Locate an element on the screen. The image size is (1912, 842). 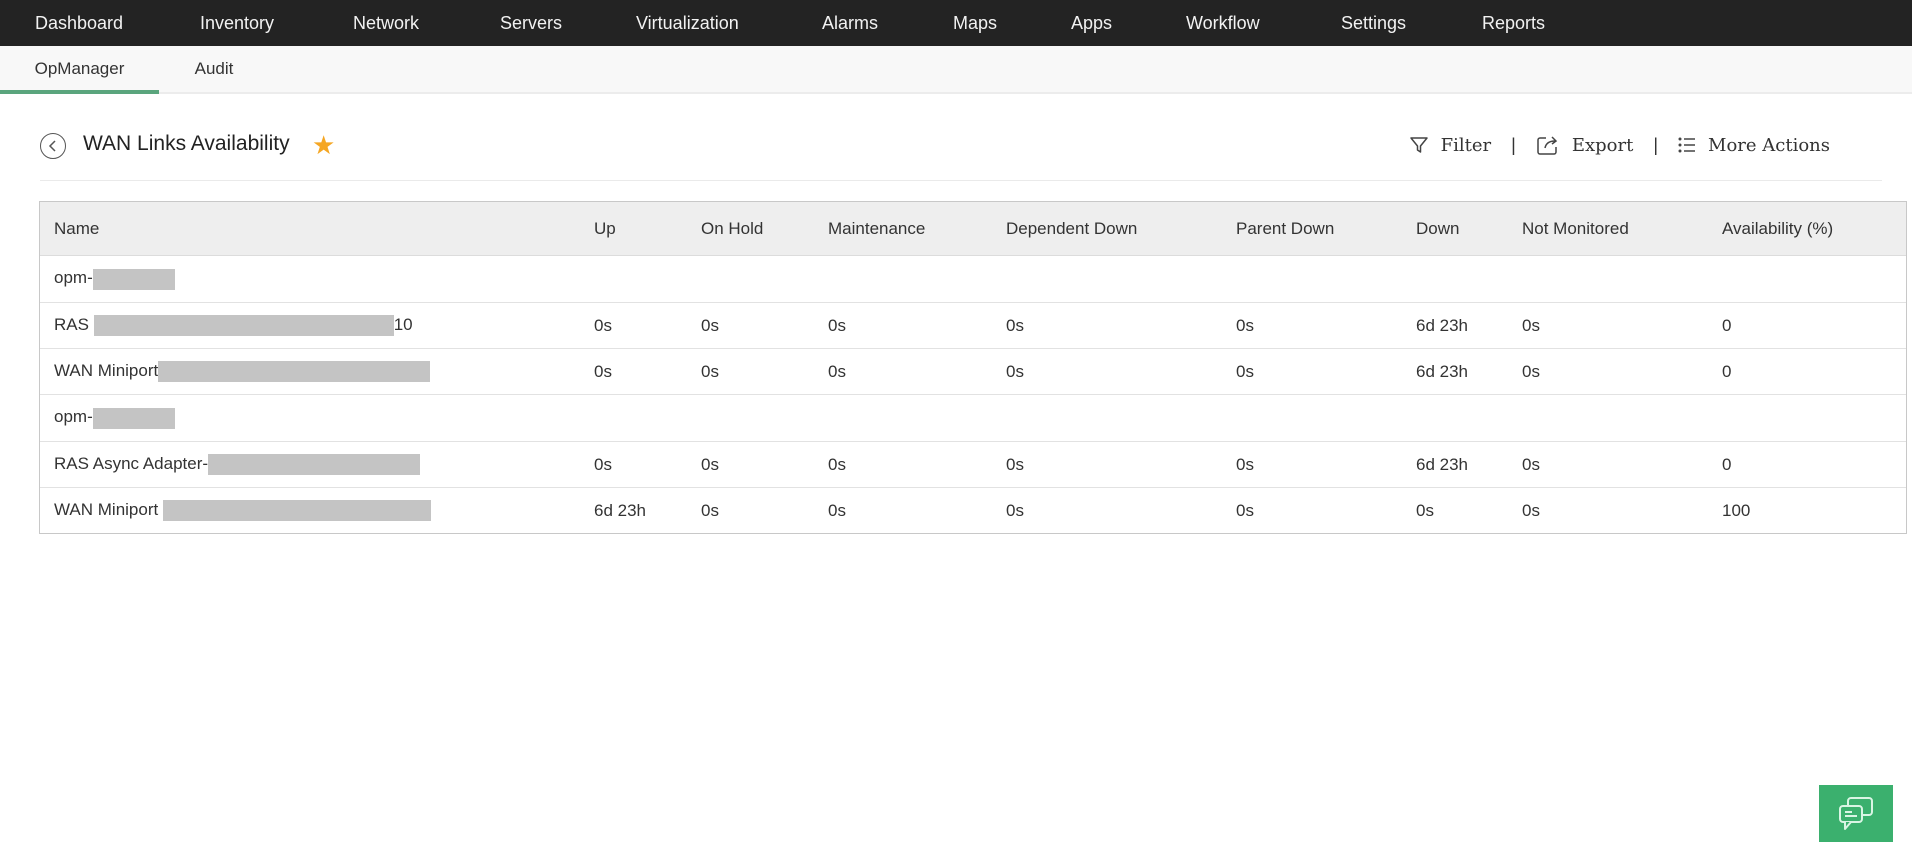
name-cell: RAS Async Adapter- is located at coordinates (310, 464).